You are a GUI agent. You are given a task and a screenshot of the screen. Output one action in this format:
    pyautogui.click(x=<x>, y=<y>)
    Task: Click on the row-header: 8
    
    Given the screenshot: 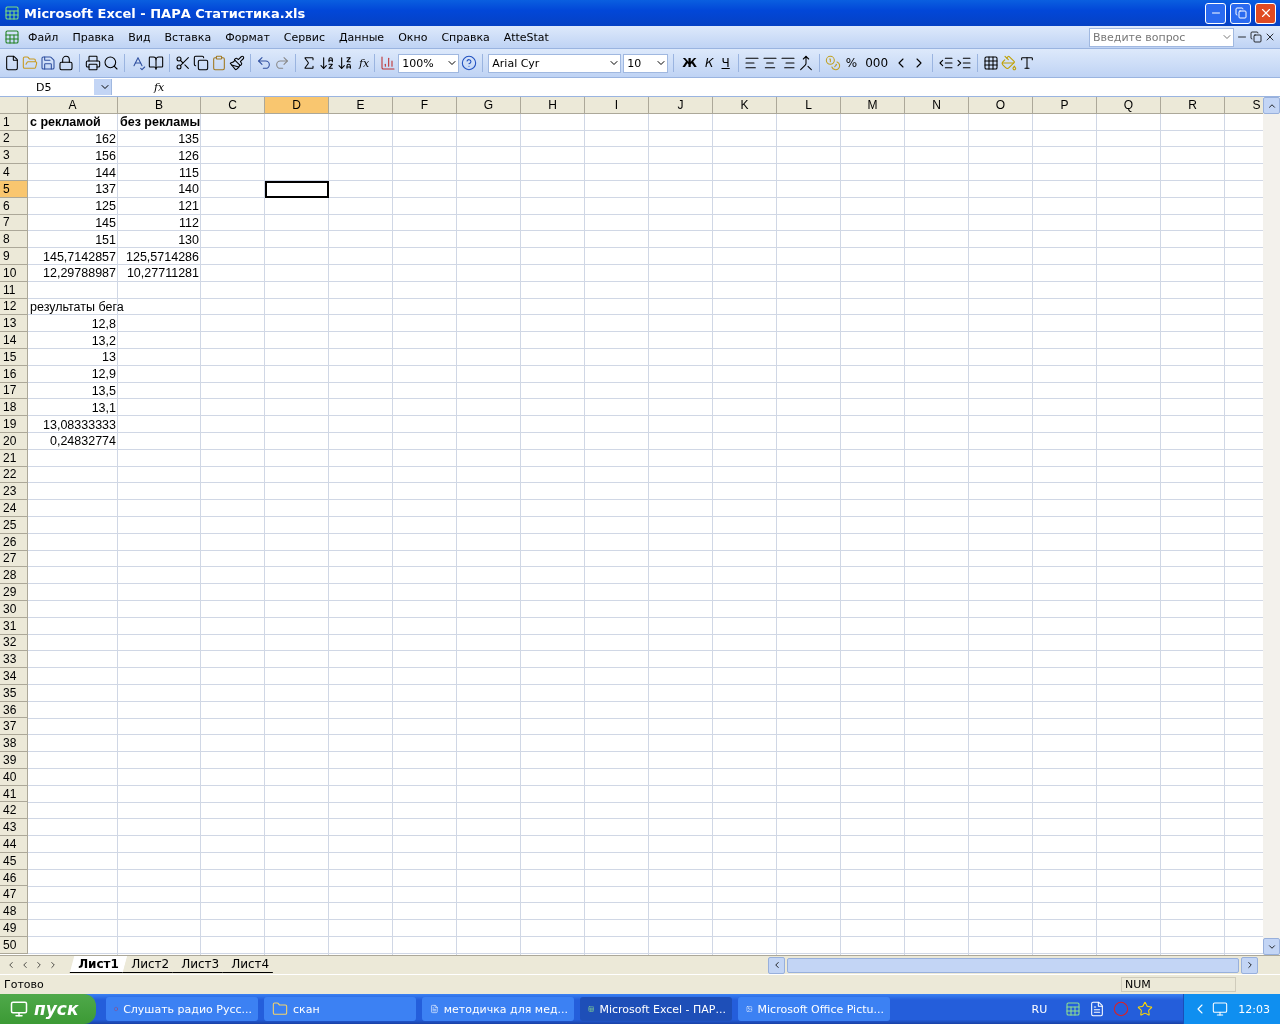 What is the action you would take?
    pyautogui.click(x=14, y=240)
    